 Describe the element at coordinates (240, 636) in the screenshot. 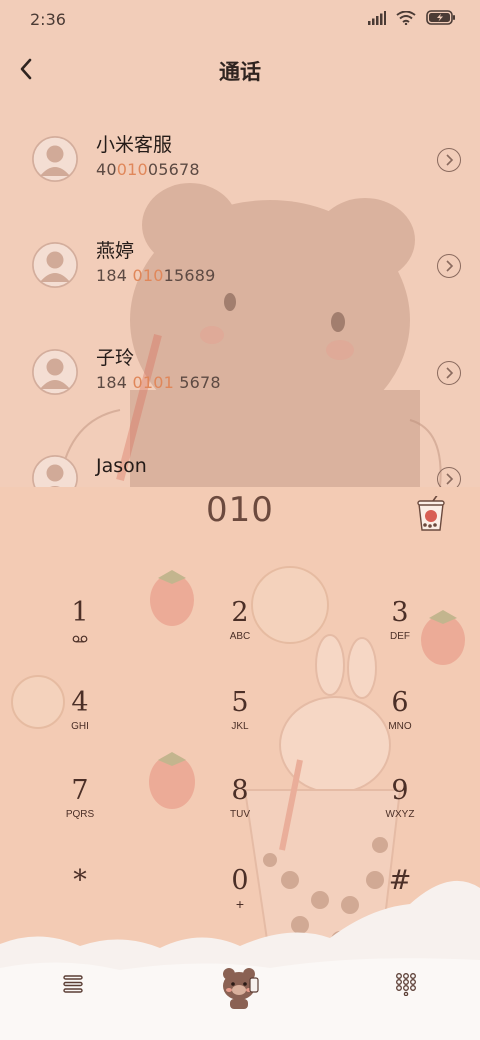

I see `key-letters: ABC` at that location.